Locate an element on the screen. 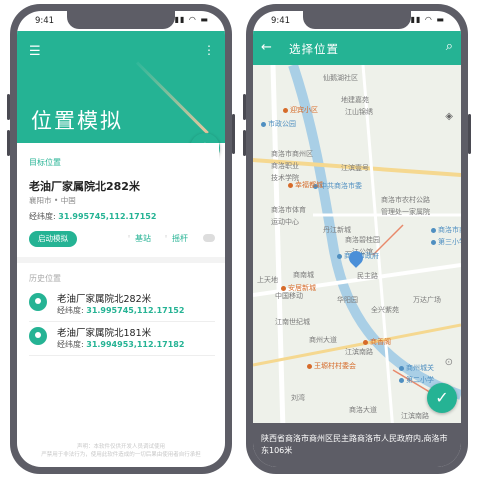 This screenshot has height=478, width=480. target-label: 目标位置 is located at coordinates (45, 162).